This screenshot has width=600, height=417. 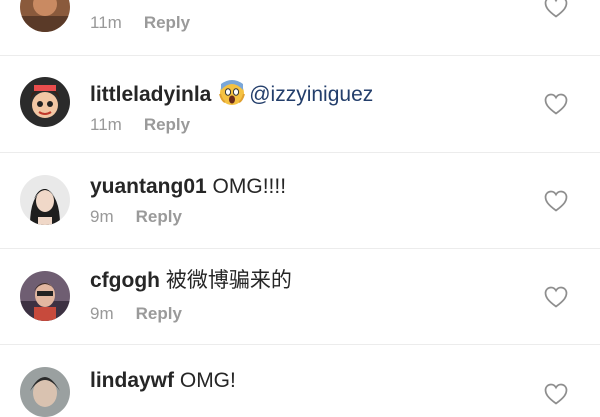 What do you see at coordinates (125, 280) in the screenshot?
I see `username: cfgogh` at bounding box center [125, 280].